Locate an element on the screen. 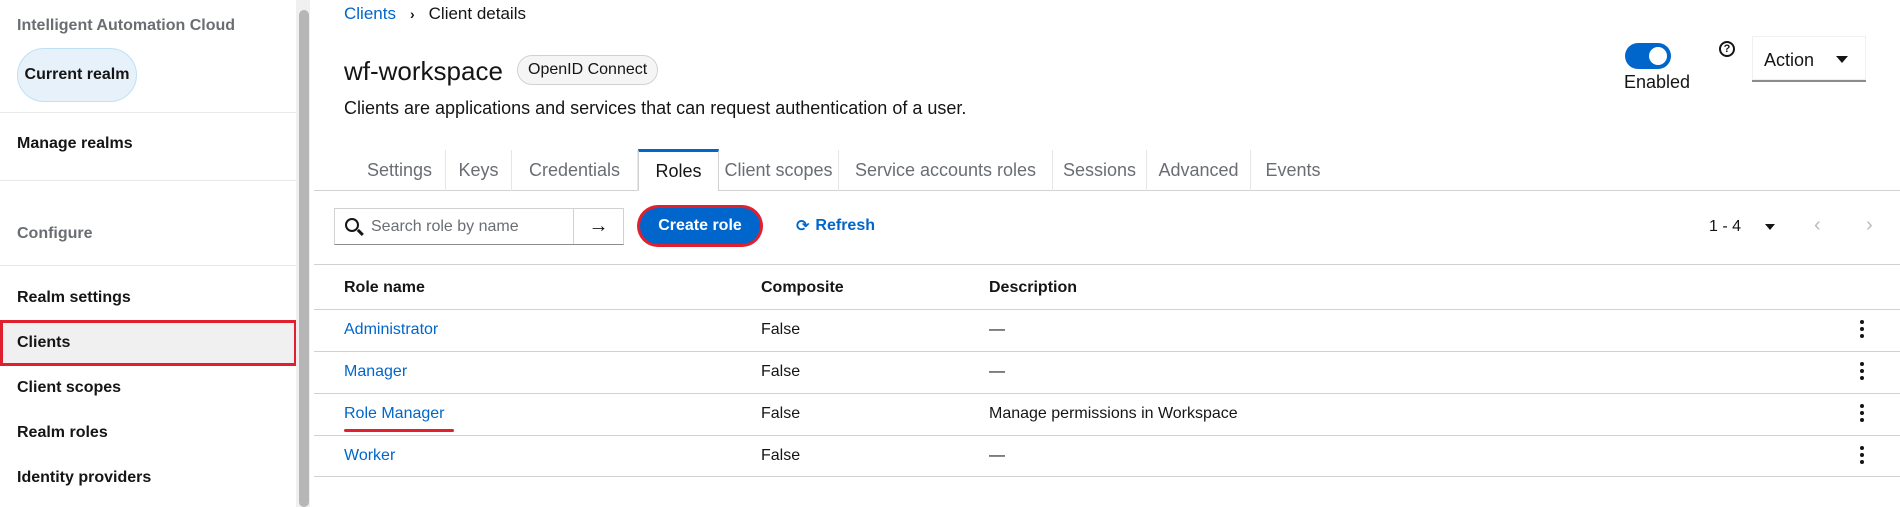  breadcrumb-clients-link: Clients is located at coordinates (370, 14).